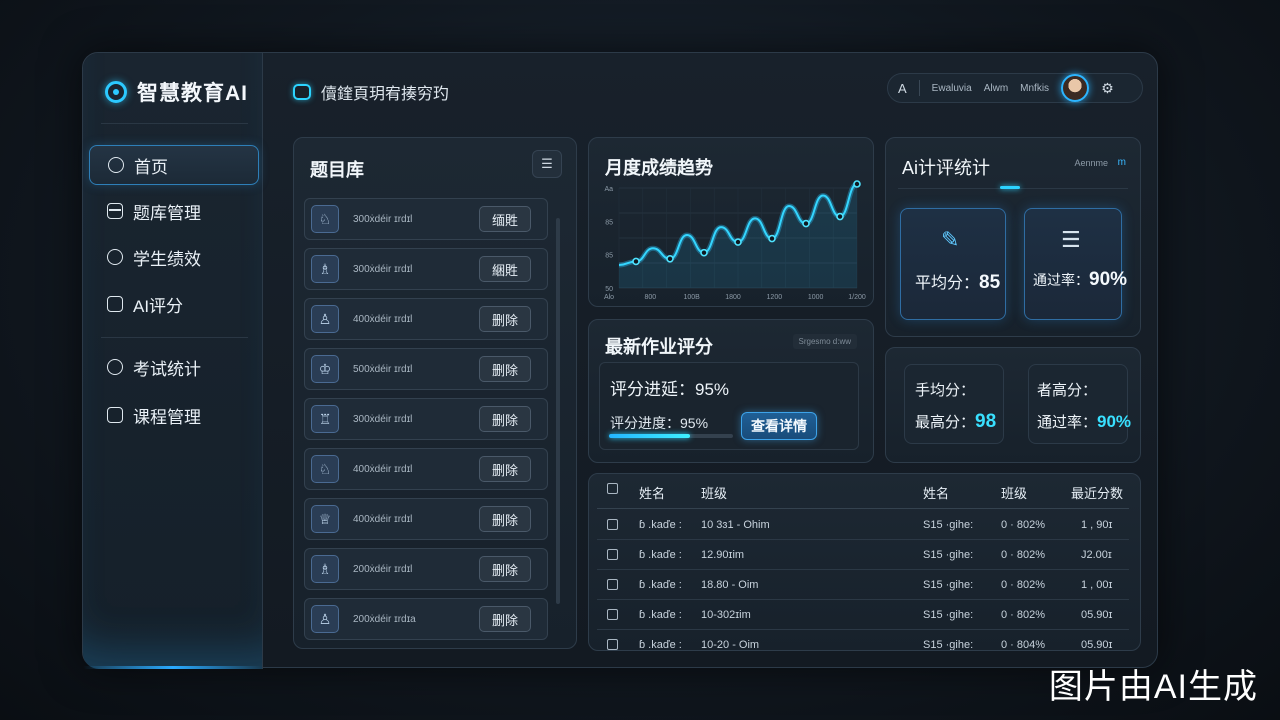  I want to click on scroll-icon: ☰, so click(1071, 239).